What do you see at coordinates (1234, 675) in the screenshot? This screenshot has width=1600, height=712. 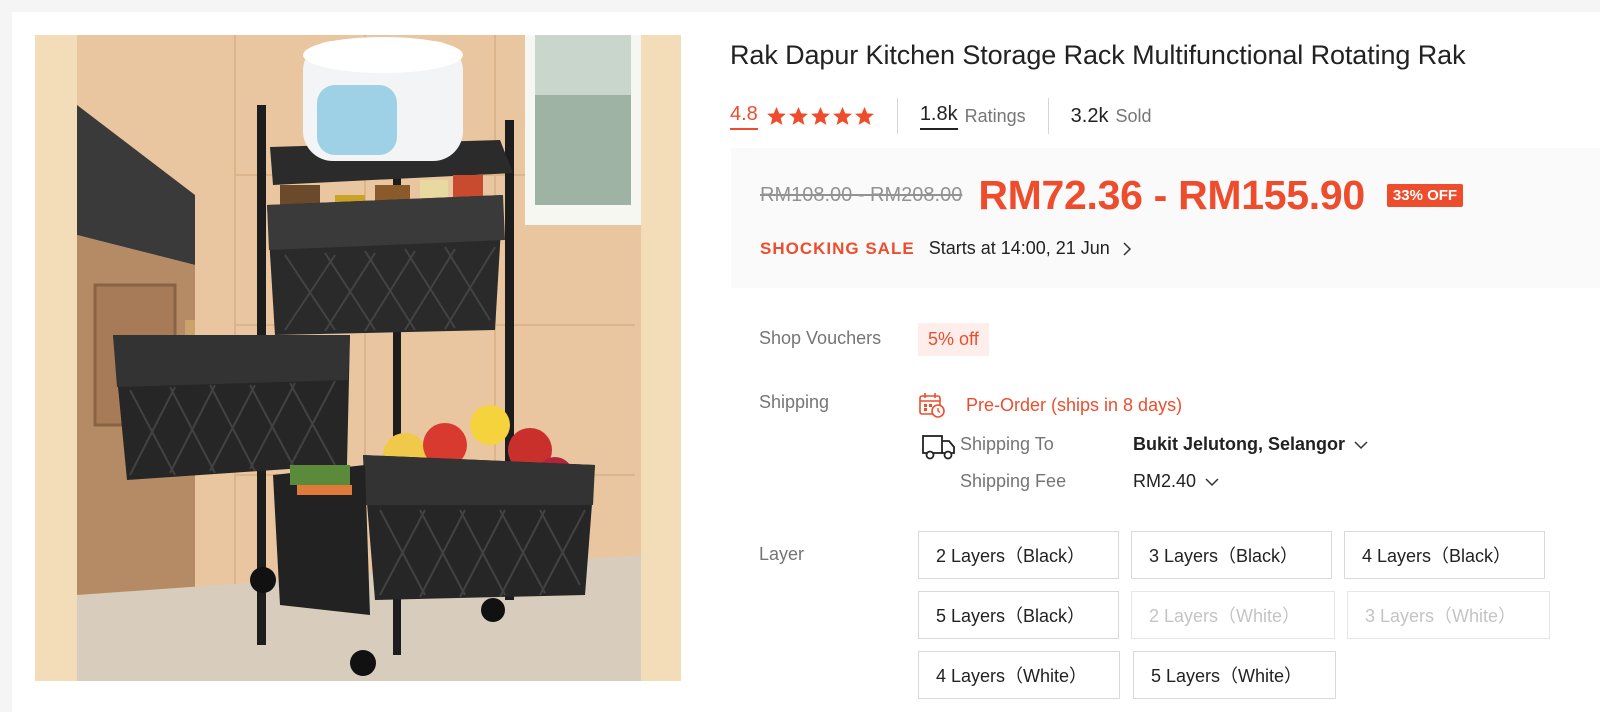 I see `layer-option: 5 Layers（White）` at bounding box center [1234, 675].